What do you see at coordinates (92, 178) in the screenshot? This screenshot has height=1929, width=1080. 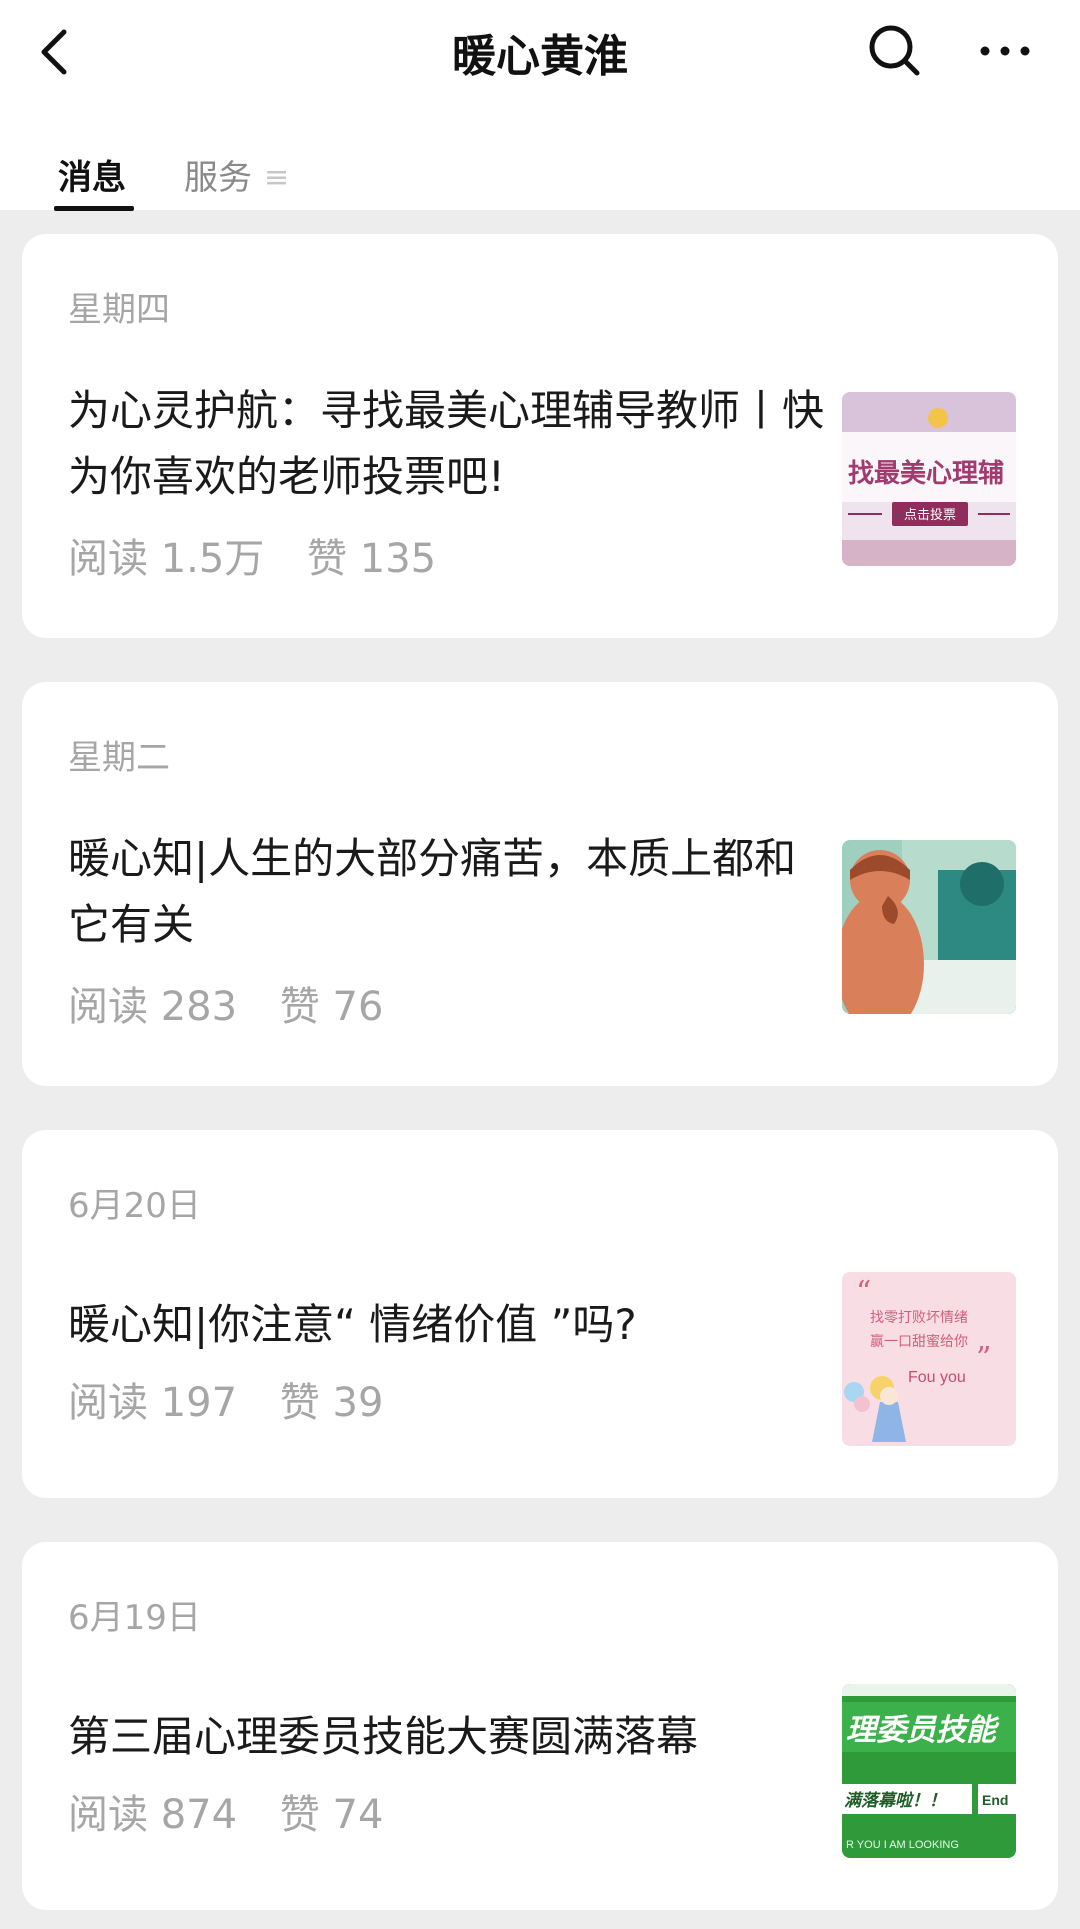 I see `tab-messages-label: 消息` at bounding box center [92, 178].